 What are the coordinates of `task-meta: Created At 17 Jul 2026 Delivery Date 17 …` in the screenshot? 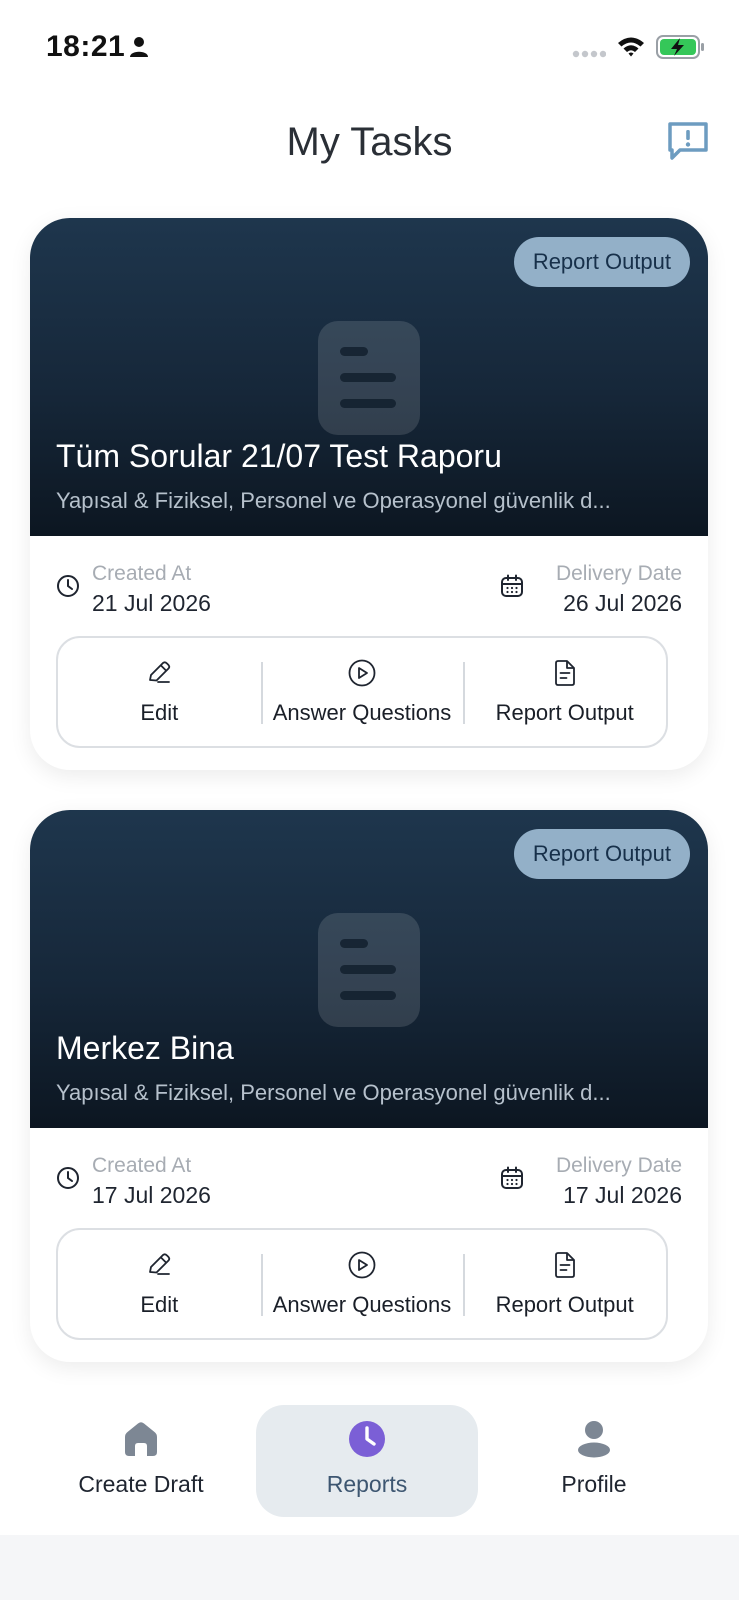 It's located at (369, 1178).